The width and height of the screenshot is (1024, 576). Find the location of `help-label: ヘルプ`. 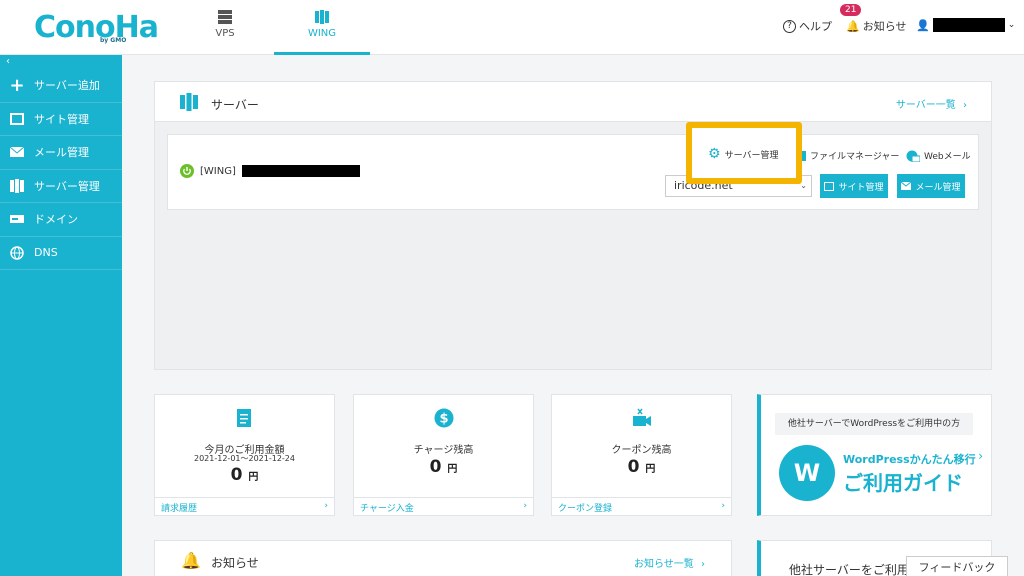

help-label: ヘルプ is located at coordinates (815, 26).